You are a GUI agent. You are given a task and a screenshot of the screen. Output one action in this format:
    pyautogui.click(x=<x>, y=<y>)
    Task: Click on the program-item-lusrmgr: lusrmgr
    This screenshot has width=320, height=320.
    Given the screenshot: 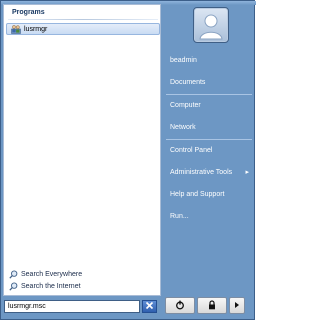 What is the action you would take?
    pyautogui.click(x=83, y=29)
    